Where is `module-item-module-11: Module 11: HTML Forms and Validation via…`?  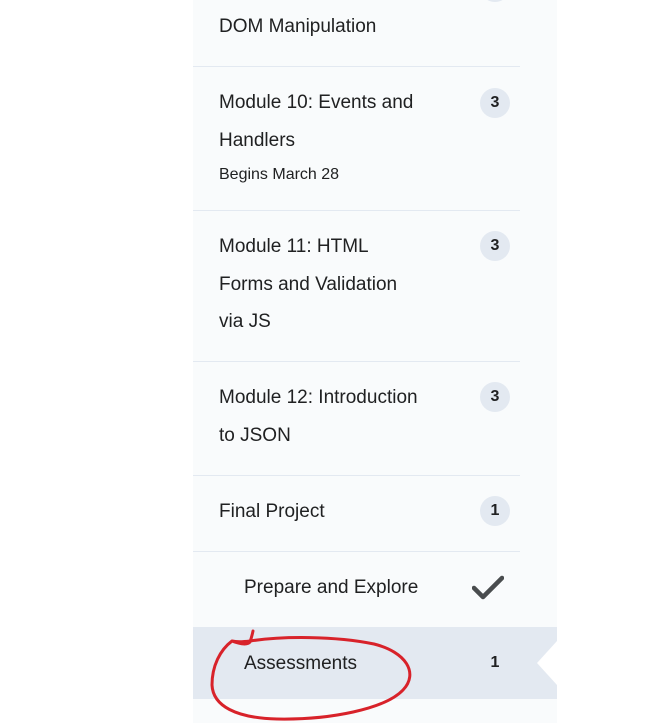
module-item-module-11: Module 11: HTML Forms and Validation via… is located at coordinates (356, 286).